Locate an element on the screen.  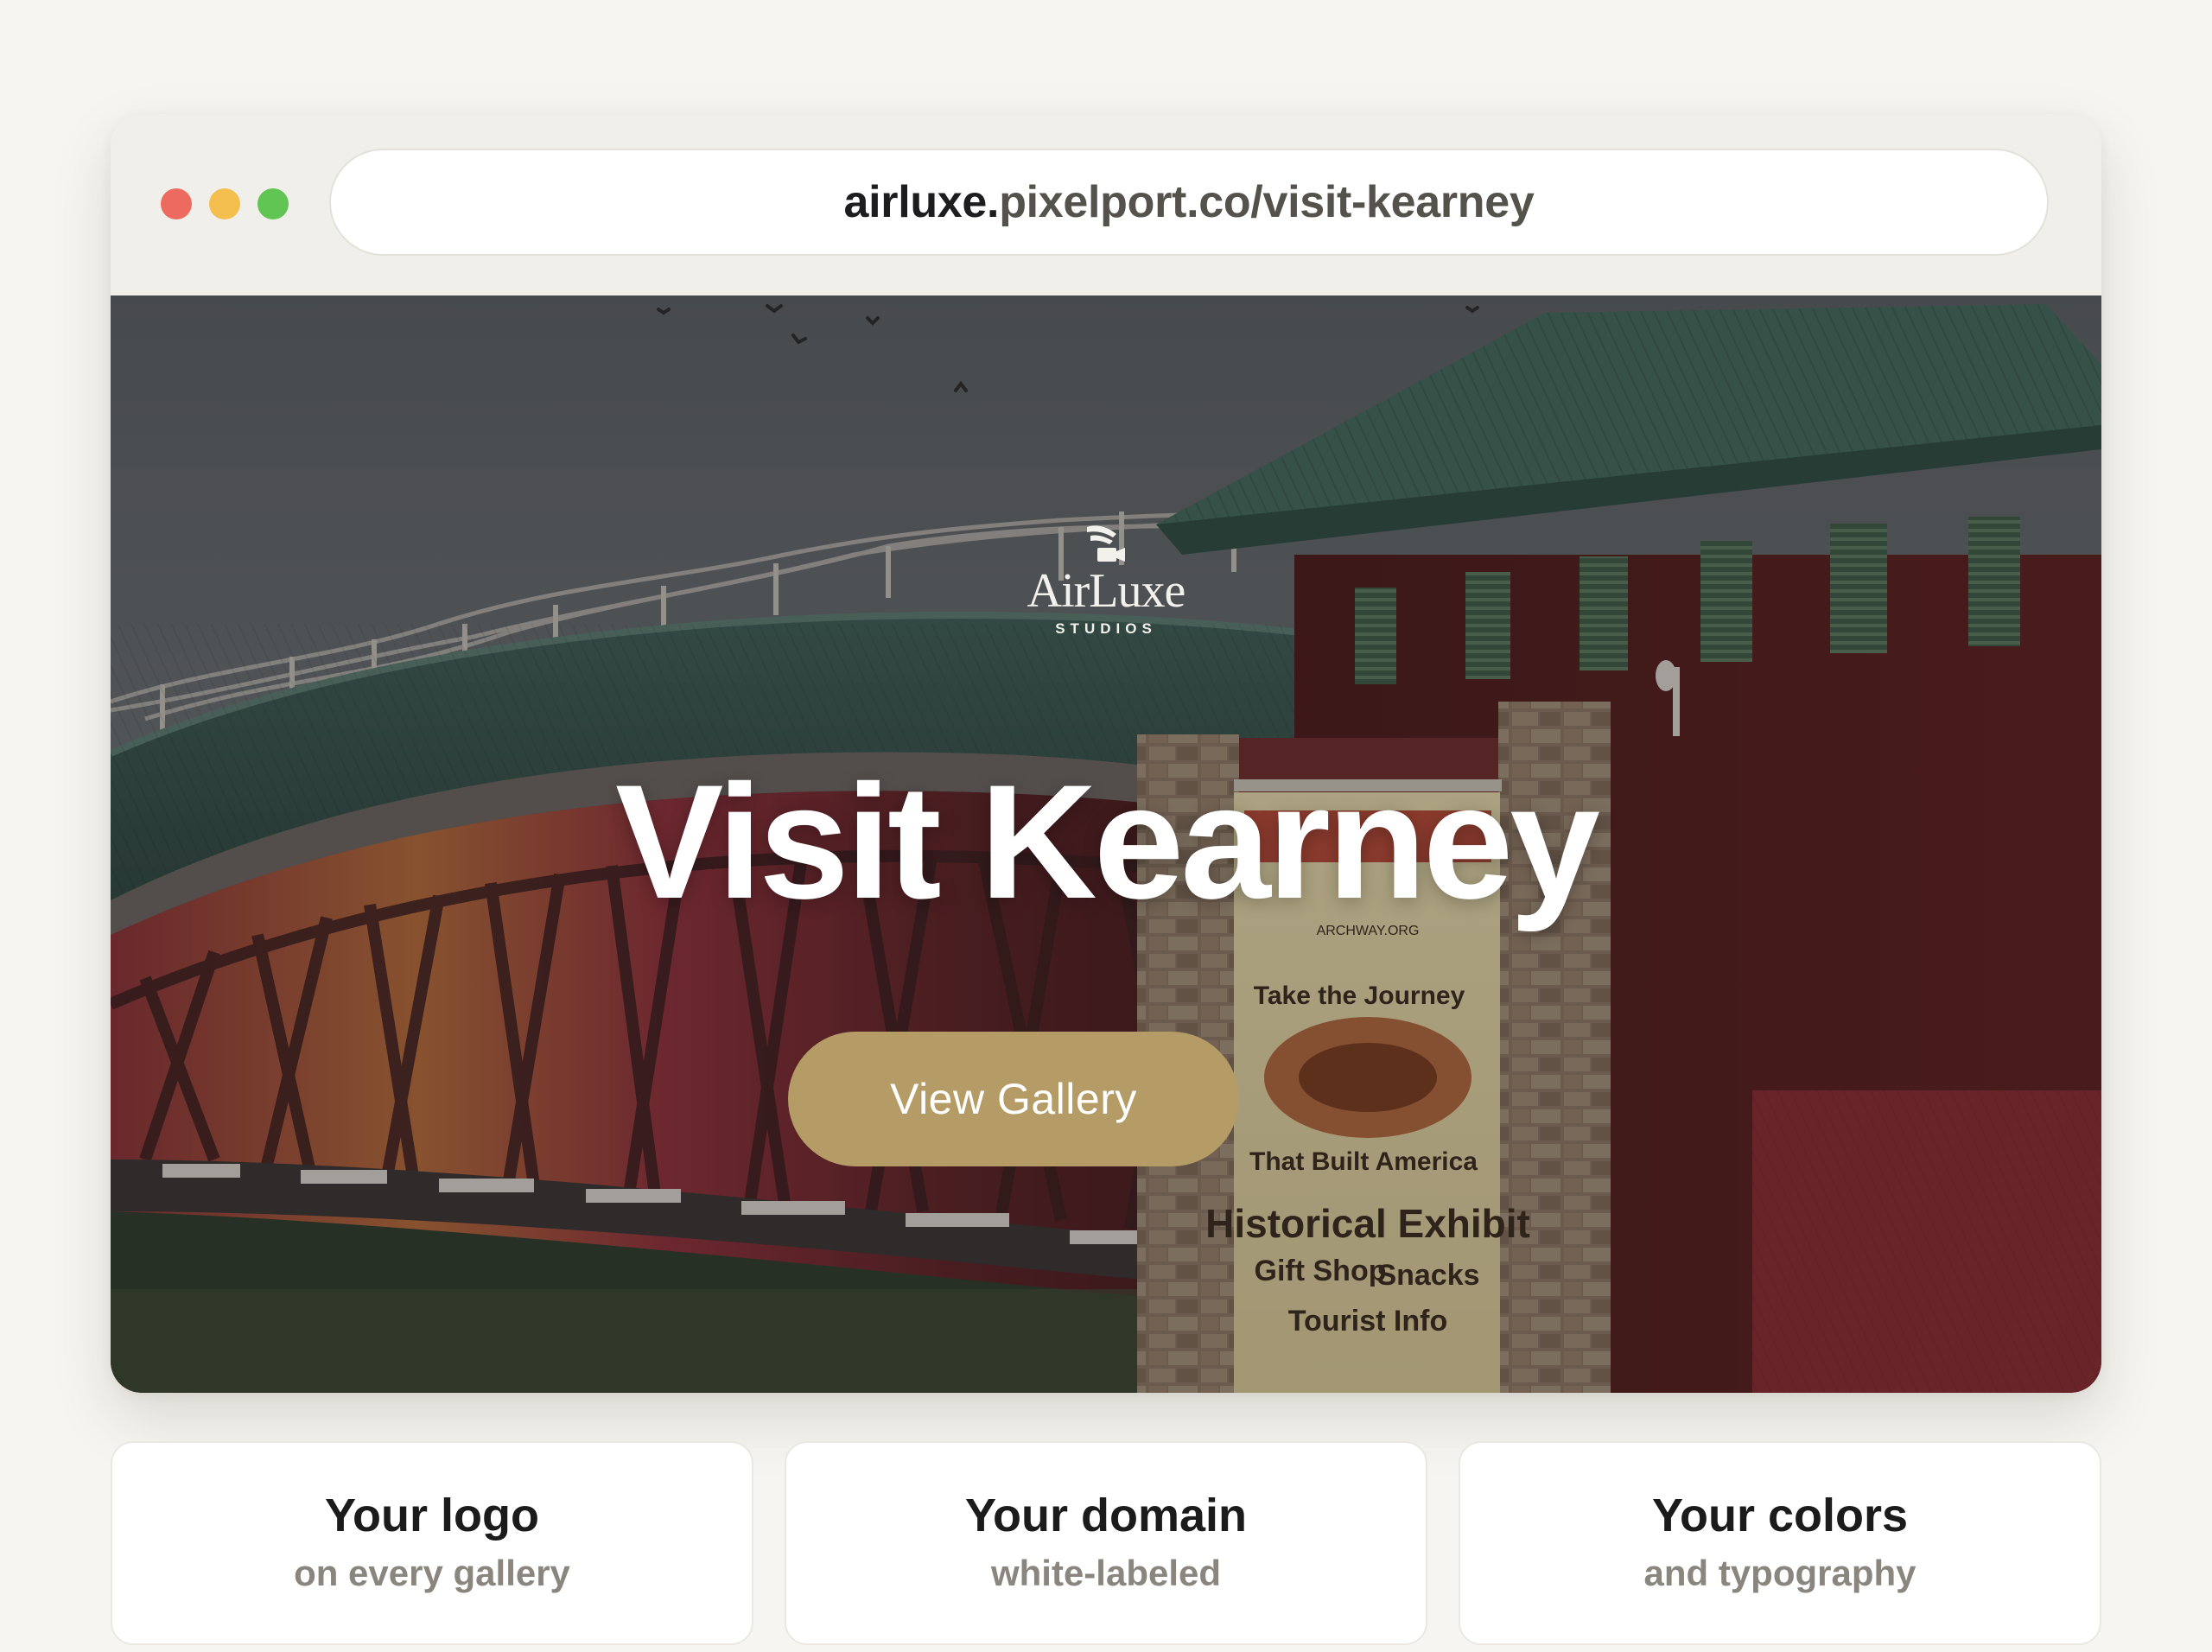
feature-title: Your logo is located at coordinates (432, 1516).